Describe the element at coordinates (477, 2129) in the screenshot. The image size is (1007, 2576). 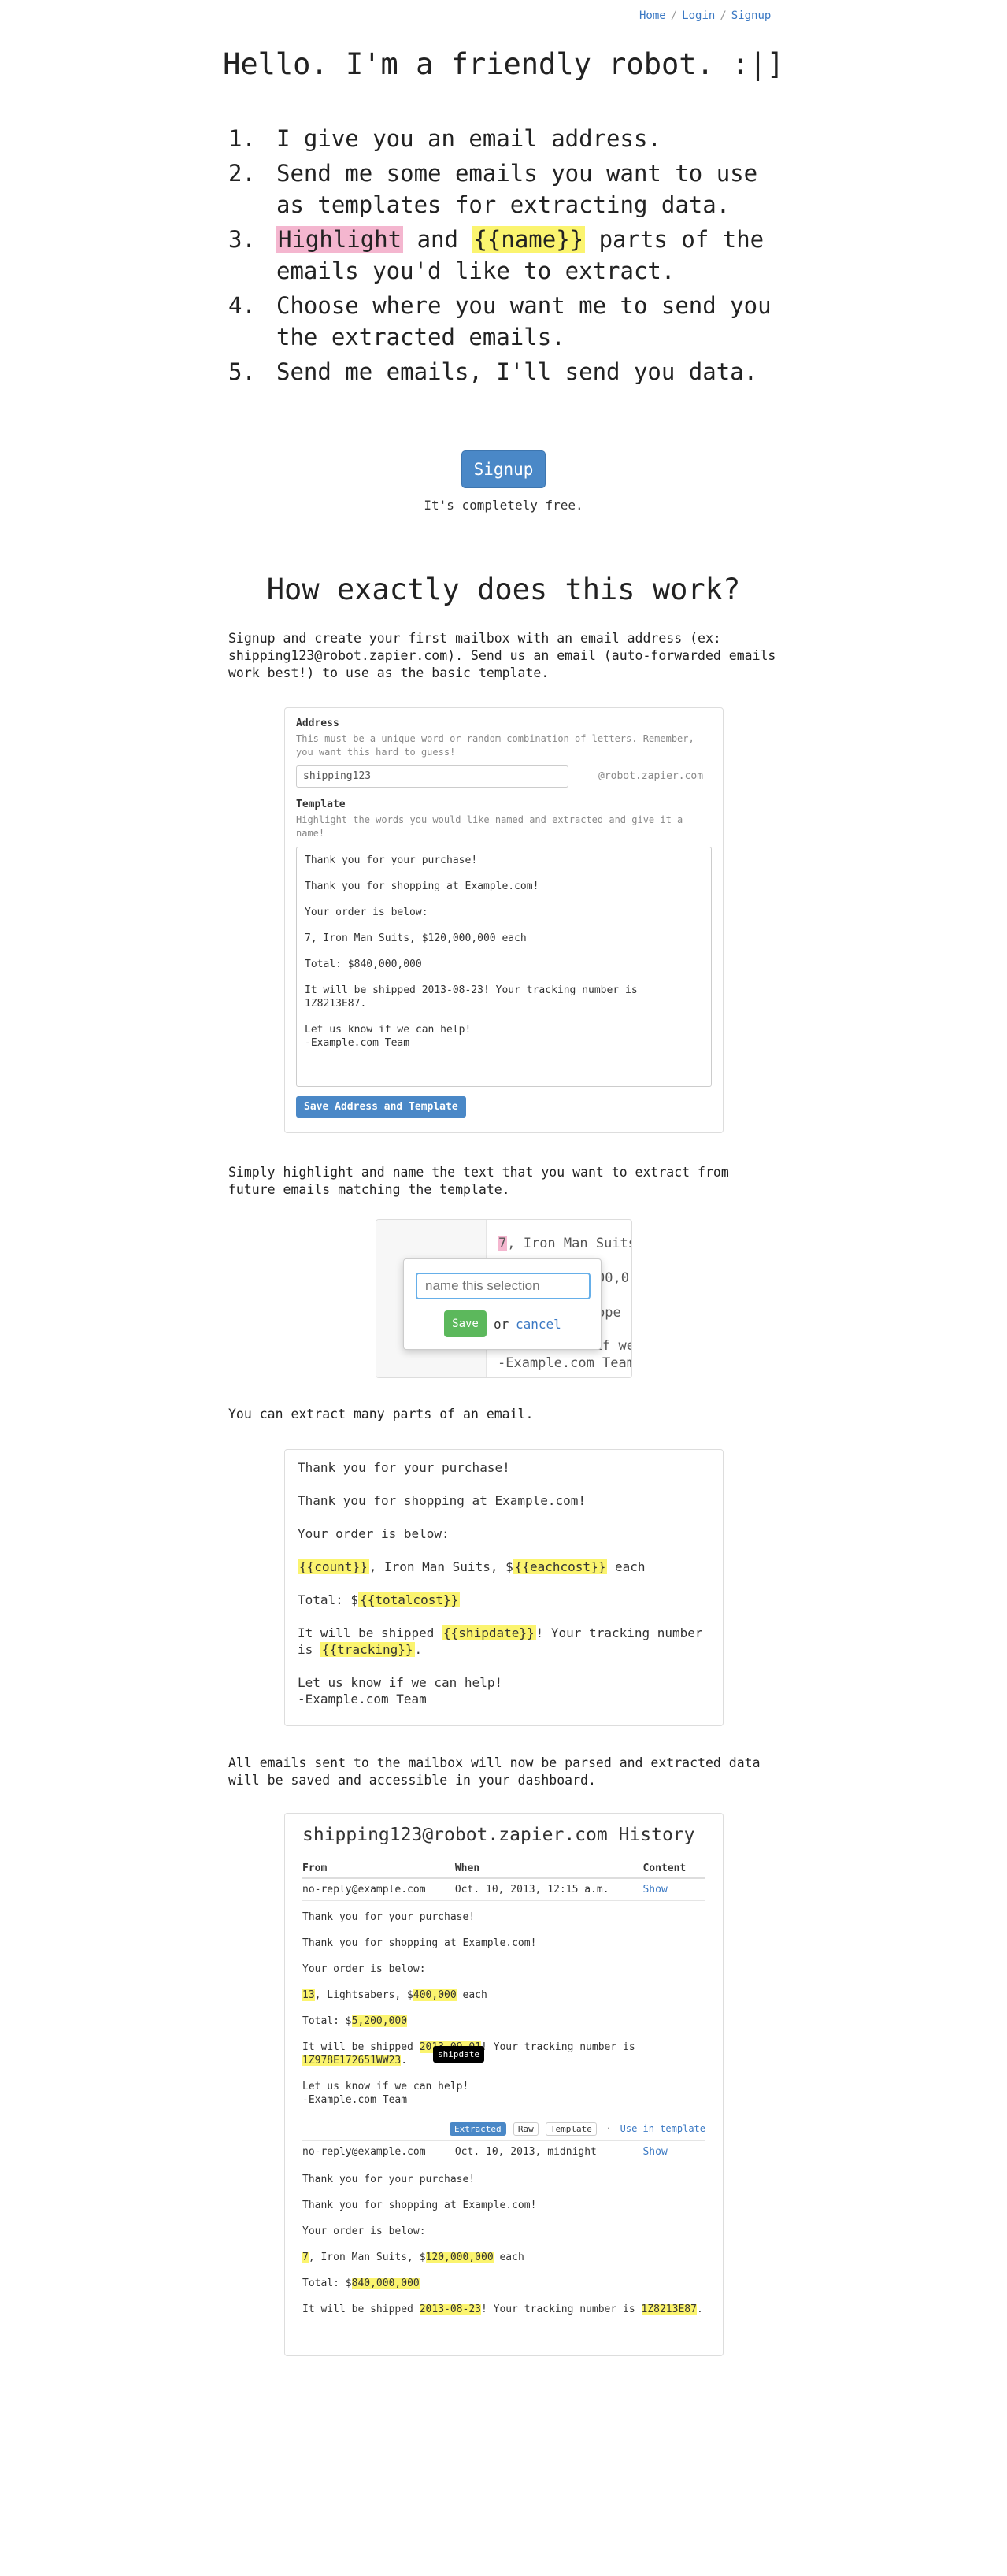
I see `tab-extracted: Extracted` at that location.